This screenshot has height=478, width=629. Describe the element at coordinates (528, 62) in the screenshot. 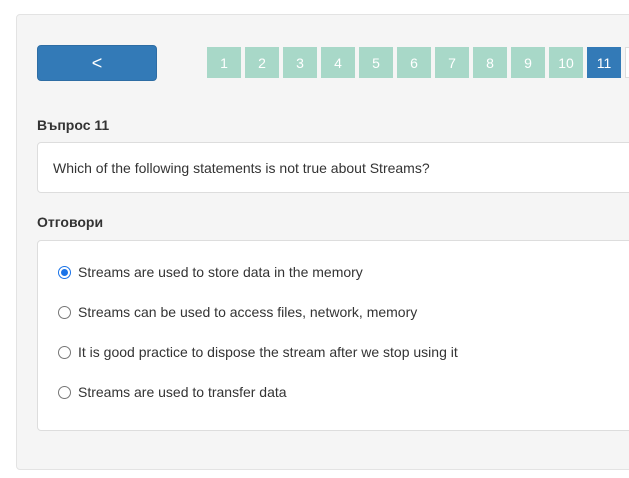

I see `page-link-9: 9` at that location.